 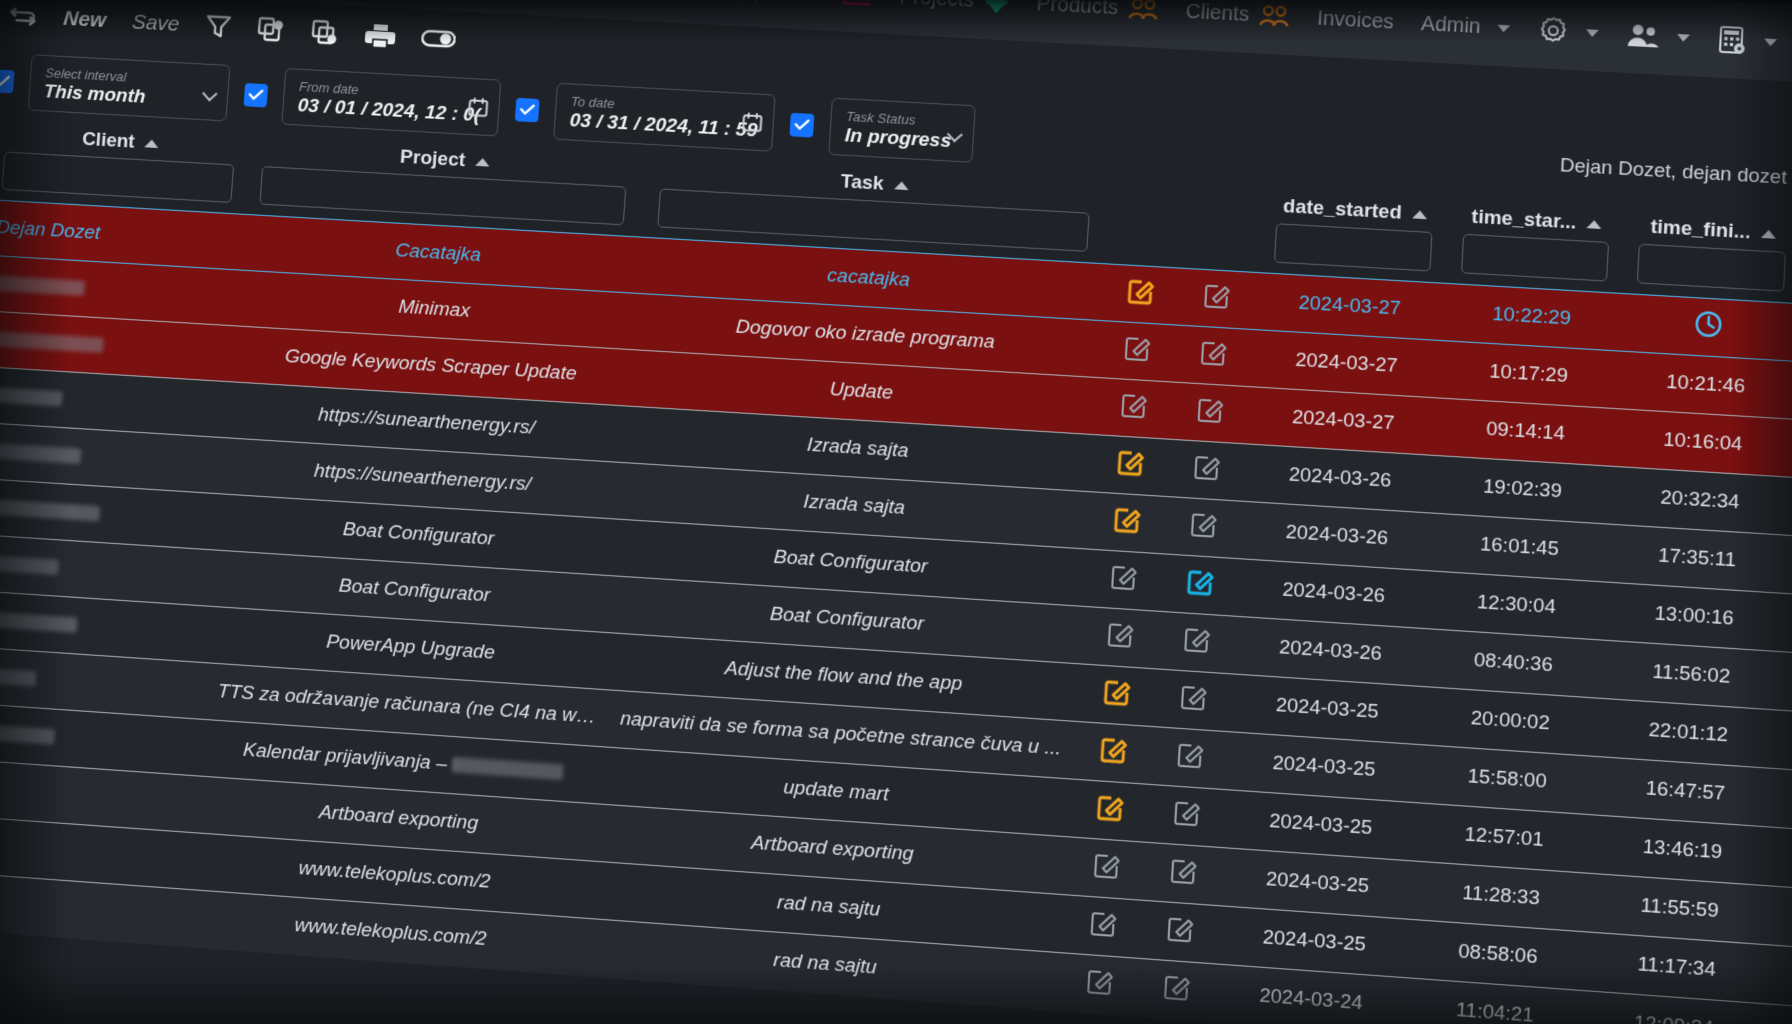 What do you see at coordinates (22, 17) in the screenshot?
I see `refresh-icon` at bounding box center [22, 17].